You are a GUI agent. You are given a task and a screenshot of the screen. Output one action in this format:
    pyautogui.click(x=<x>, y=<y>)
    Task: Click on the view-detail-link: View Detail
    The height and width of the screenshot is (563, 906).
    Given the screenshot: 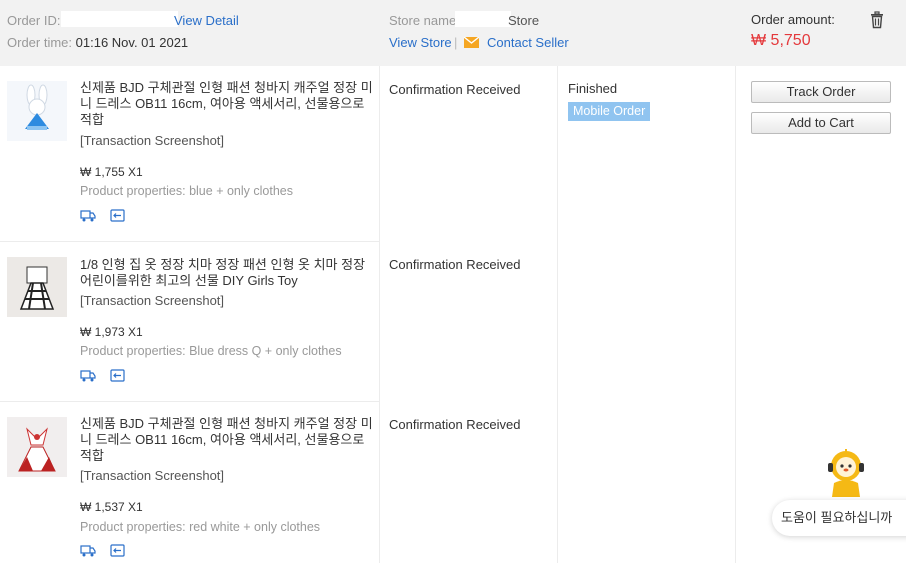 What is the action you would take?
    pyautogui.click(x=206, y=20)
    